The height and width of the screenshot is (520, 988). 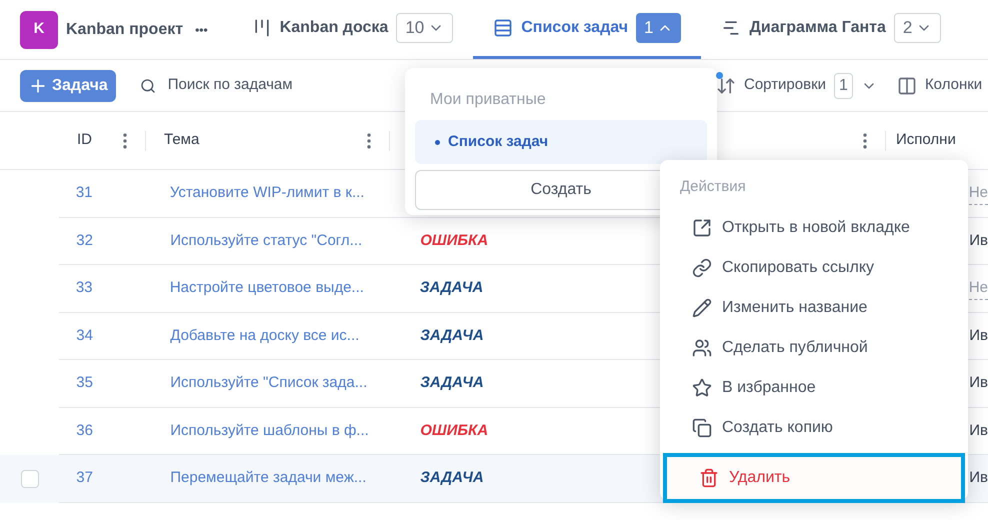 I want to click on view-label: Kanban доска, so click(x=334, y=28).